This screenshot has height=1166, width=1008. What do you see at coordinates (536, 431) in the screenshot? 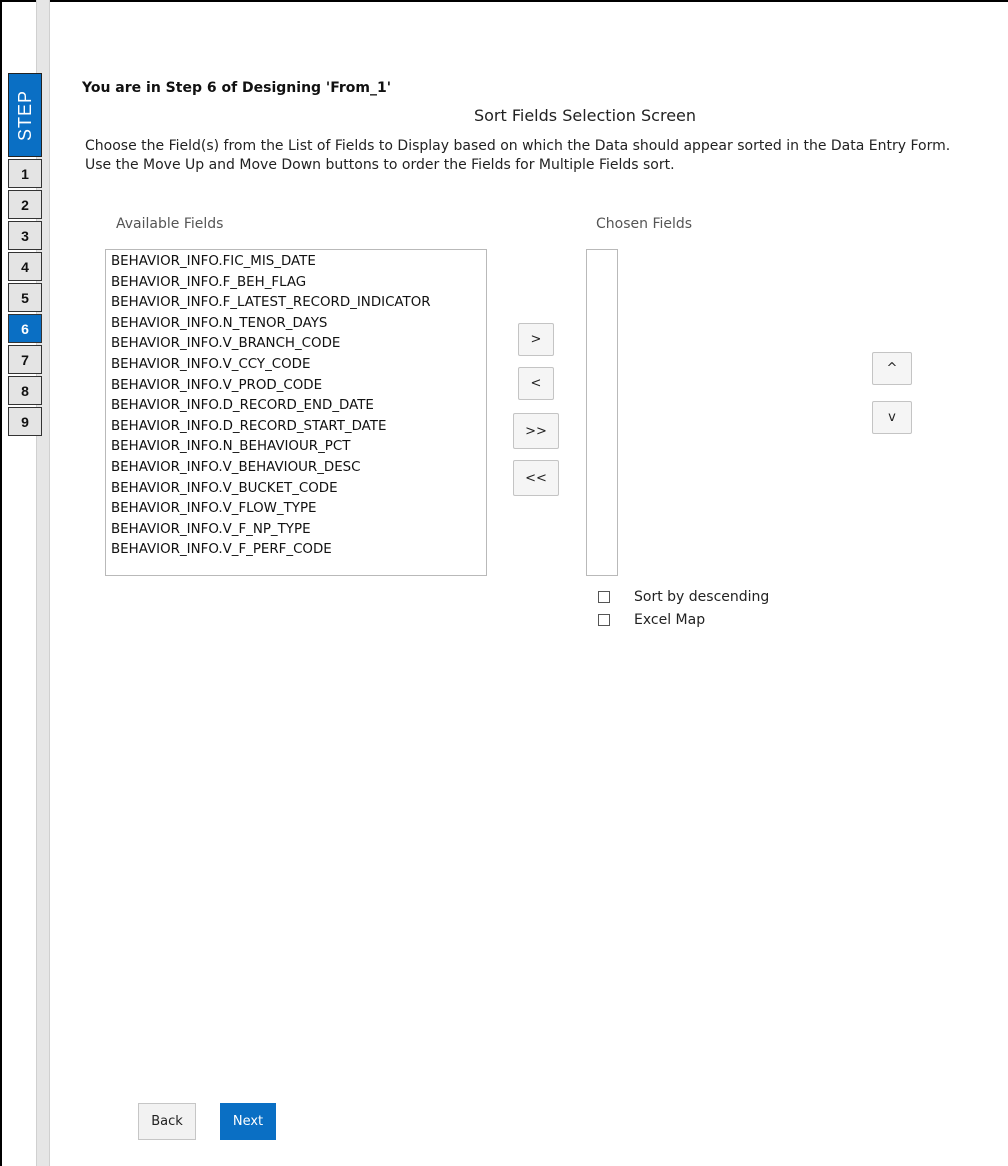
I see `move-all-right-button: >>` at bounding box center [536, 431].